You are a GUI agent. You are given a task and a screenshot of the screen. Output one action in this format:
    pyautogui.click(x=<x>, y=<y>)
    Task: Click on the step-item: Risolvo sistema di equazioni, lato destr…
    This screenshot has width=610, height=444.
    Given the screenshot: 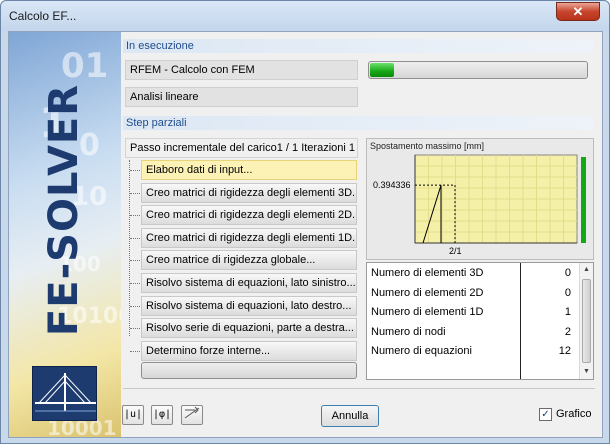 What is the action you would take?
    pyautogui.click(x=249, y=305)
    